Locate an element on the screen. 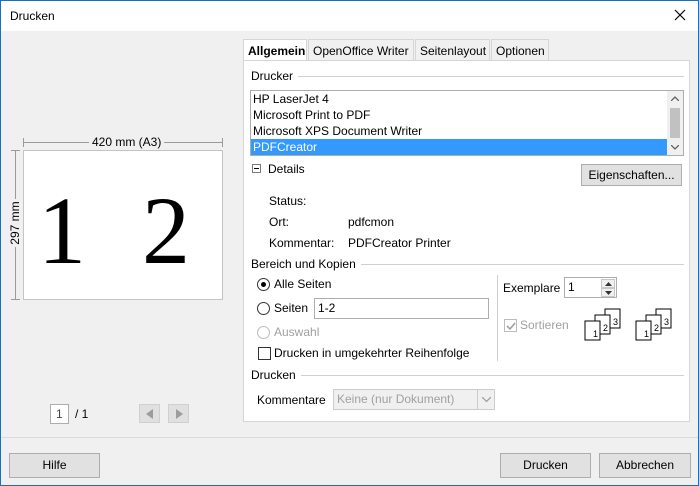 Image resolution: width=699 pixels, height=486 pixels. all-pages-label: Alle Seiten is located at coordinates (302, 284).